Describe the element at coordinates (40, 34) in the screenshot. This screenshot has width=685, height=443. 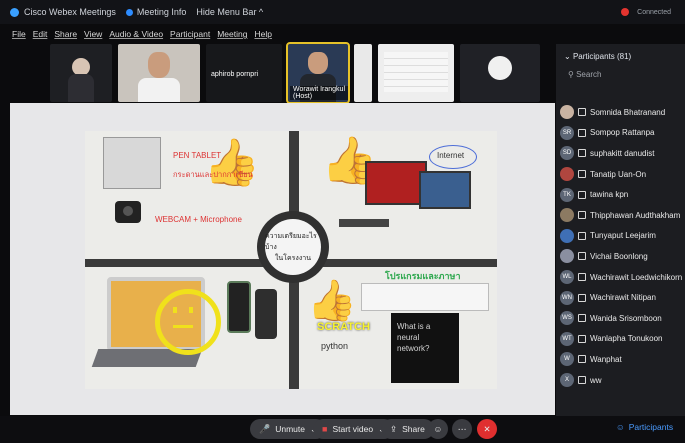
I see `menu-edit: Edit` at that location.